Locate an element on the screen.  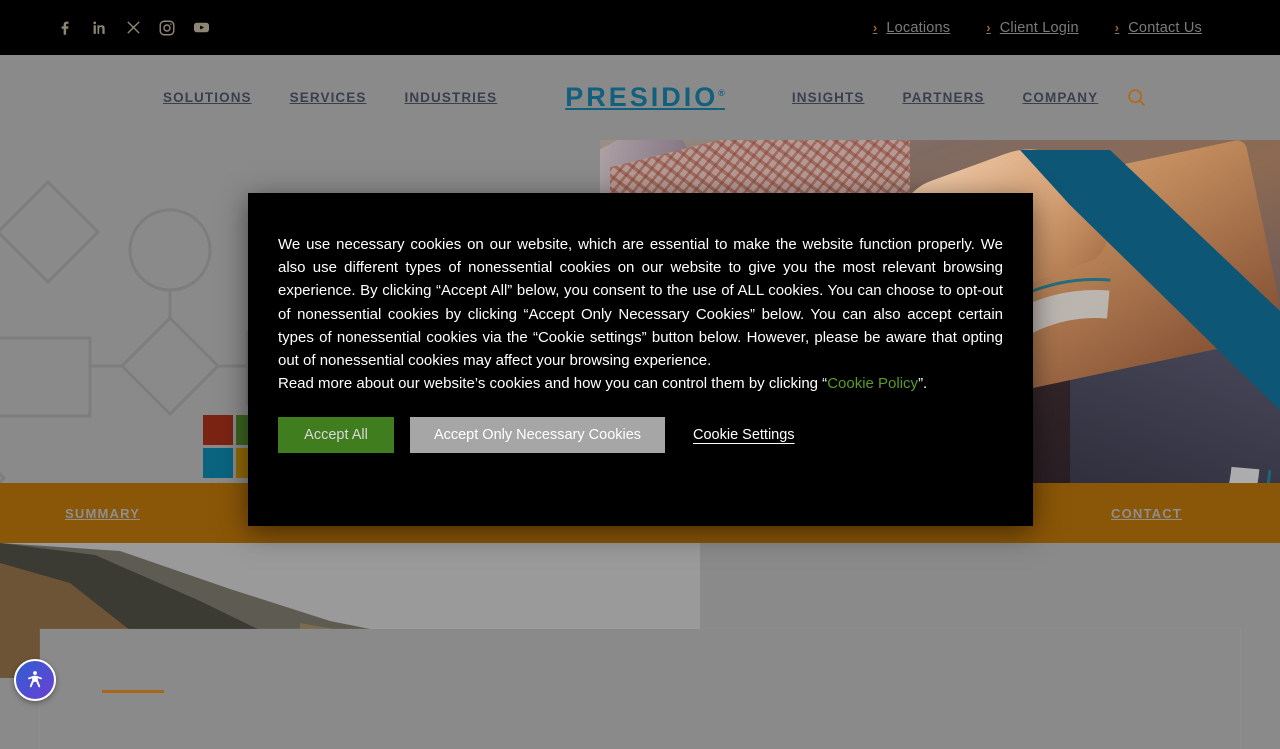
accessibility-widget-button is located at coordinates (35, 680).